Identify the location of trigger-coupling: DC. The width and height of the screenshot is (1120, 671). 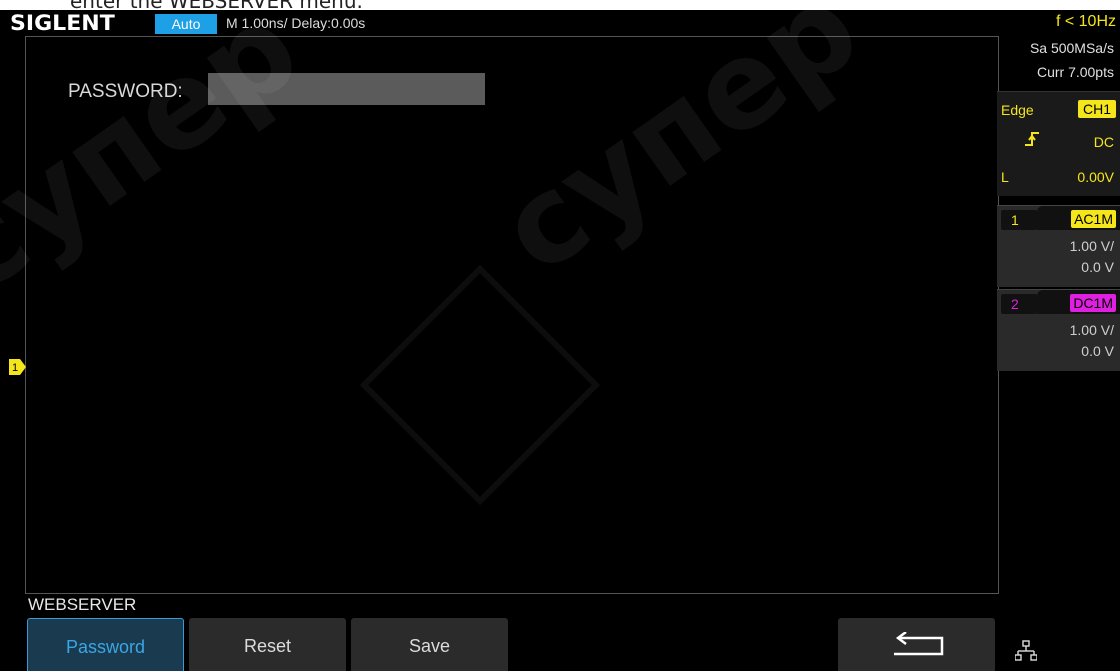
(1103, 142).